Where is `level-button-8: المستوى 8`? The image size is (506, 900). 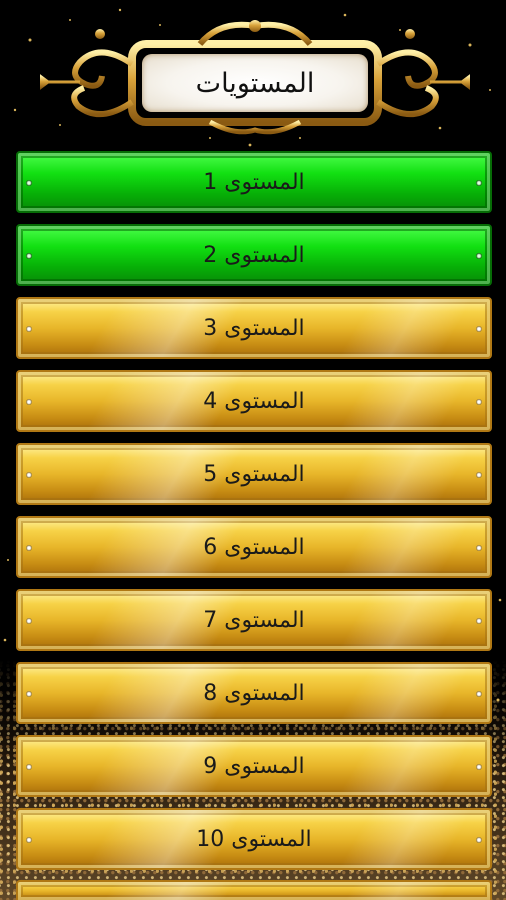 level-button-8: المستوى 8 is located at coordinates (254, 693).